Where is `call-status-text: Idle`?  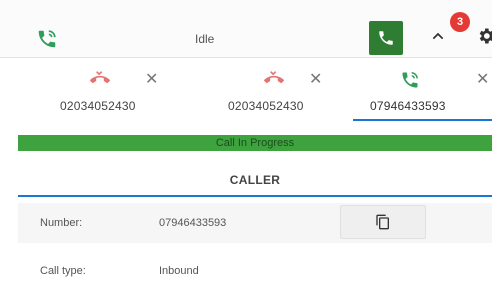 call-status-text: Idle is located at coordinates (205, 39).